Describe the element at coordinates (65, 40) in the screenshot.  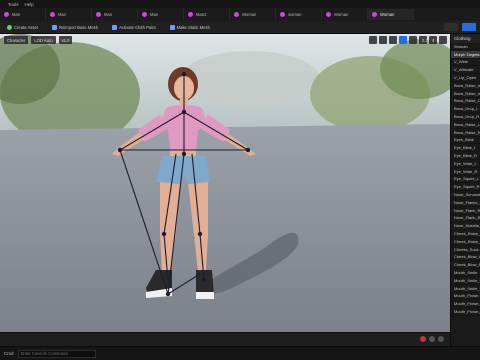
I see `playback-speed-button: x1.0` at that location.